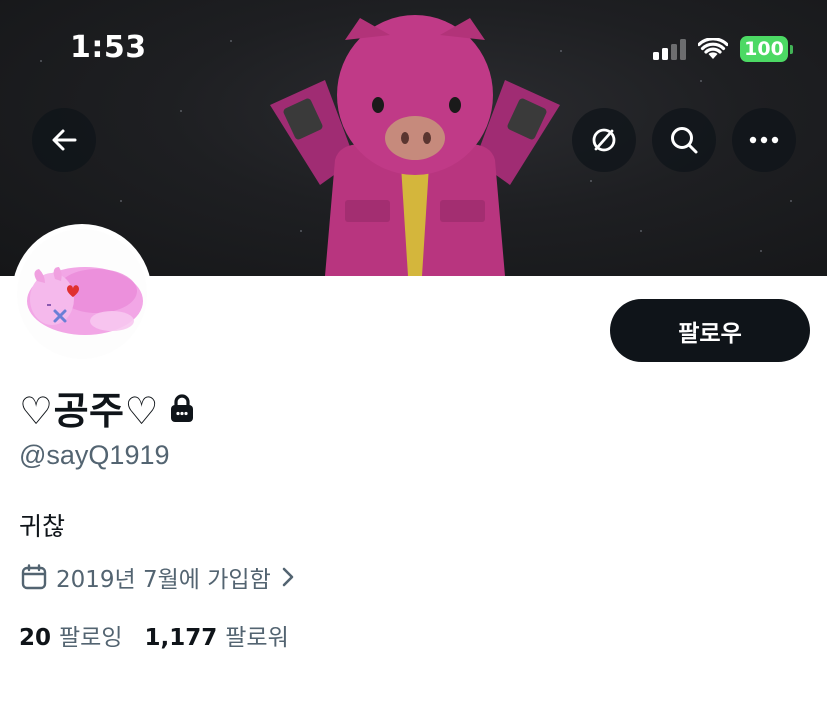  Describe the element at coordinates (34, 577) in the screenshot. I see `calendar-icon` at that location.